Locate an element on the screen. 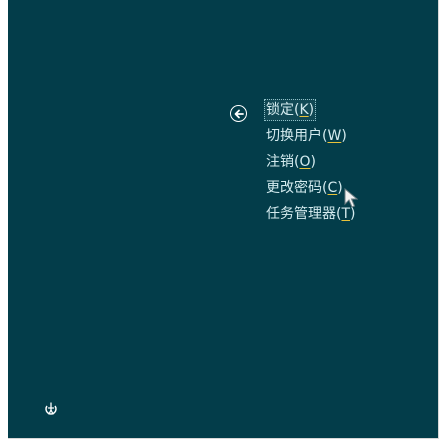  switch-user-accelerator: W is located at coordinates (334, 136).